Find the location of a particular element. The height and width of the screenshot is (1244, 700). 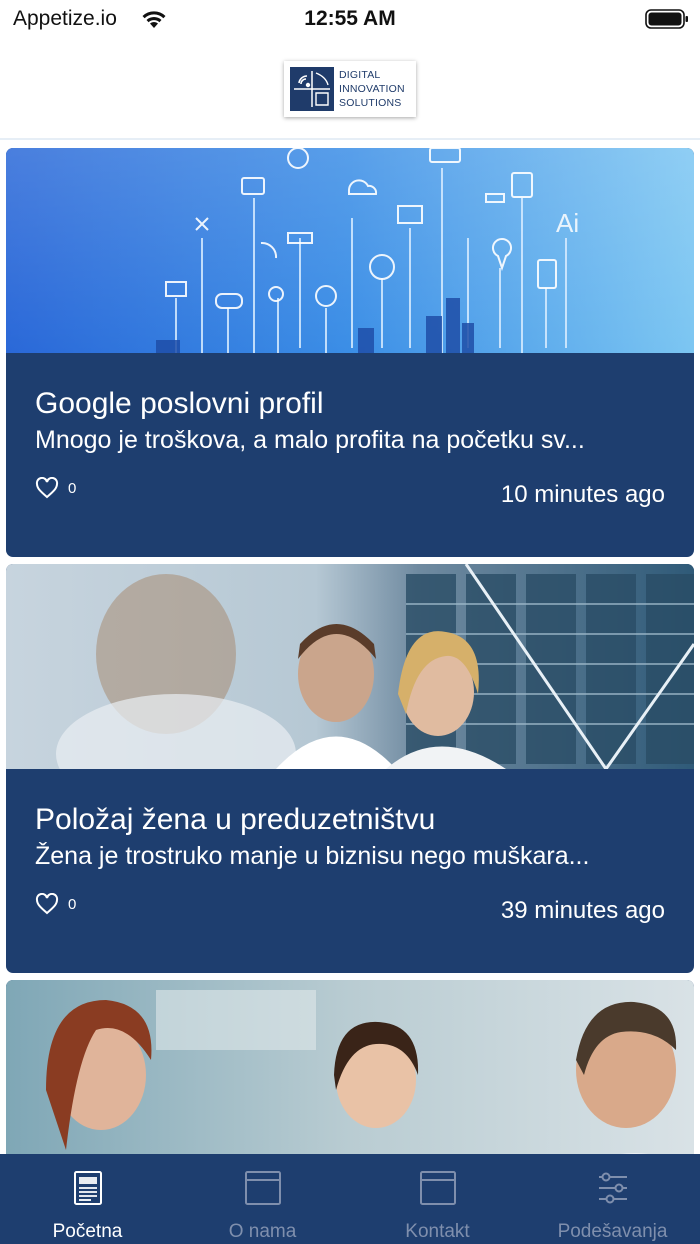

post-timestamp: 10 minutes ago is located at coordinates (582, 494).